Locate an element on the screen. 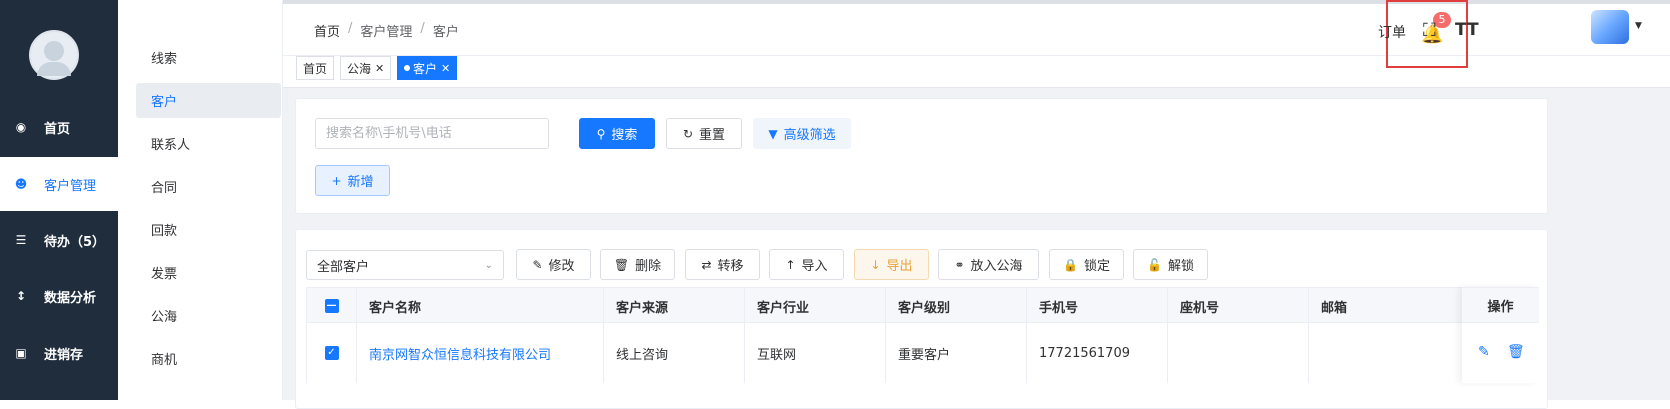  sidebar-item-inventory: ▣ 进销存 is located at coordinates (59, 353).